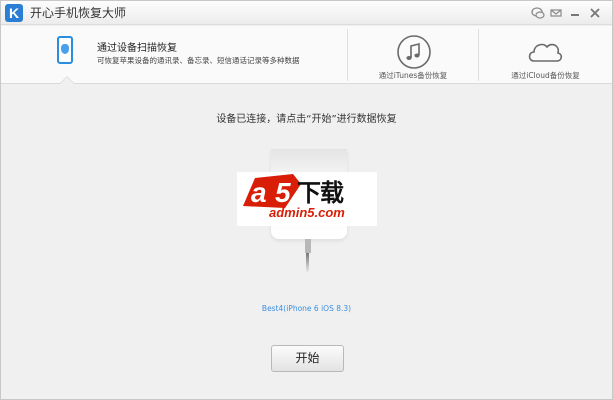 The width and height of the screenshot is (613, 400). Describe the element at coordinates (307, 358) in the screenshot. I see `start-button: 开始` at that location.